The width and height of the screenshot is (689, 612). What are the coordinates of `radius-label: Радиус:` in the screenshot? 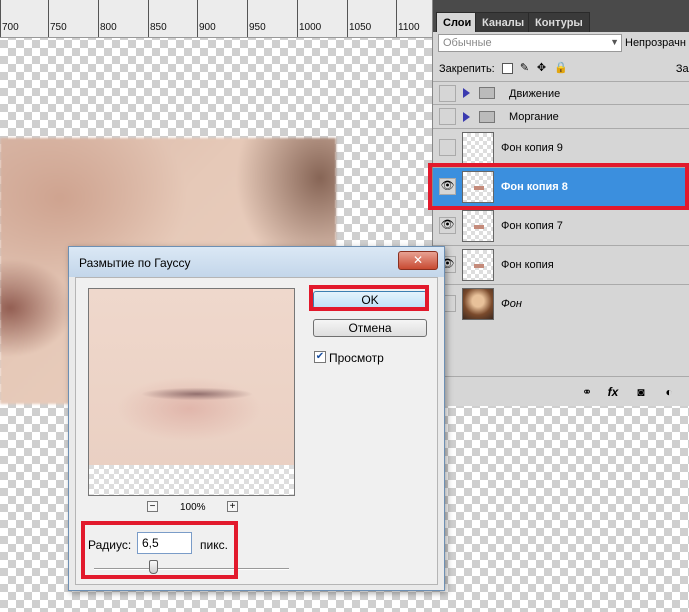 It's located at (110, 545).